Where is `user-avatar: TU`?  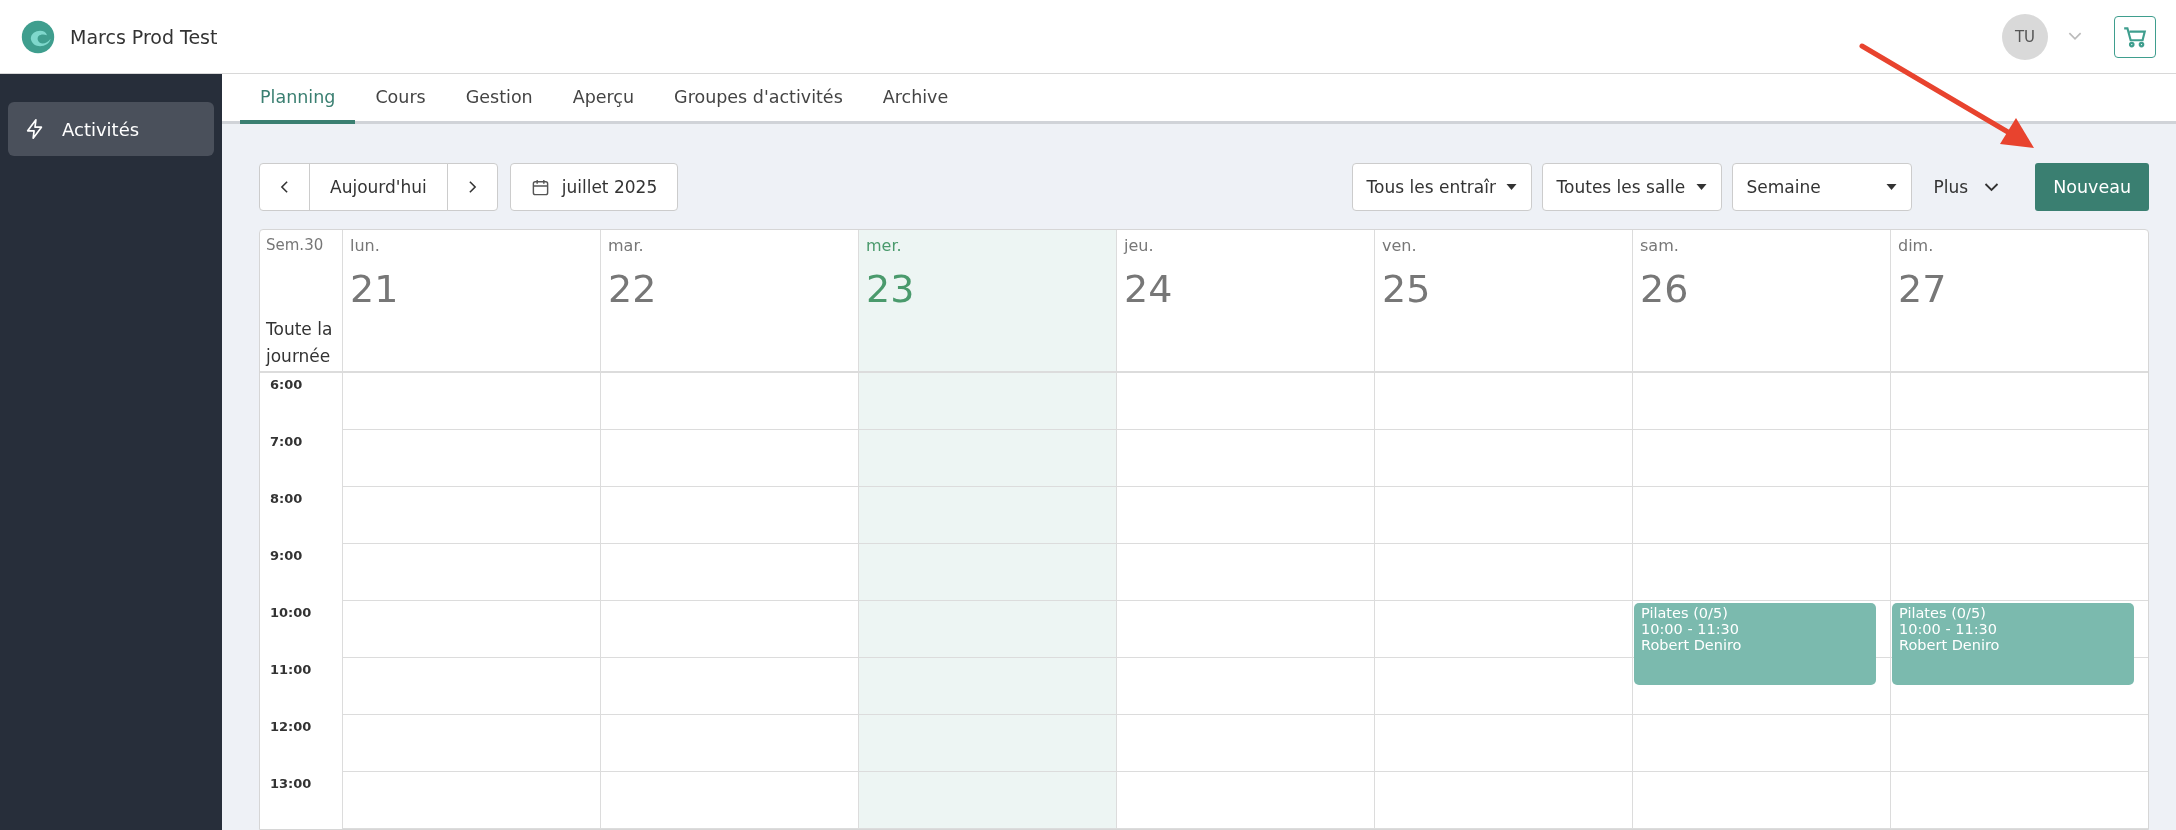
user-avatar: TU is located at coordinates (2025, 36).